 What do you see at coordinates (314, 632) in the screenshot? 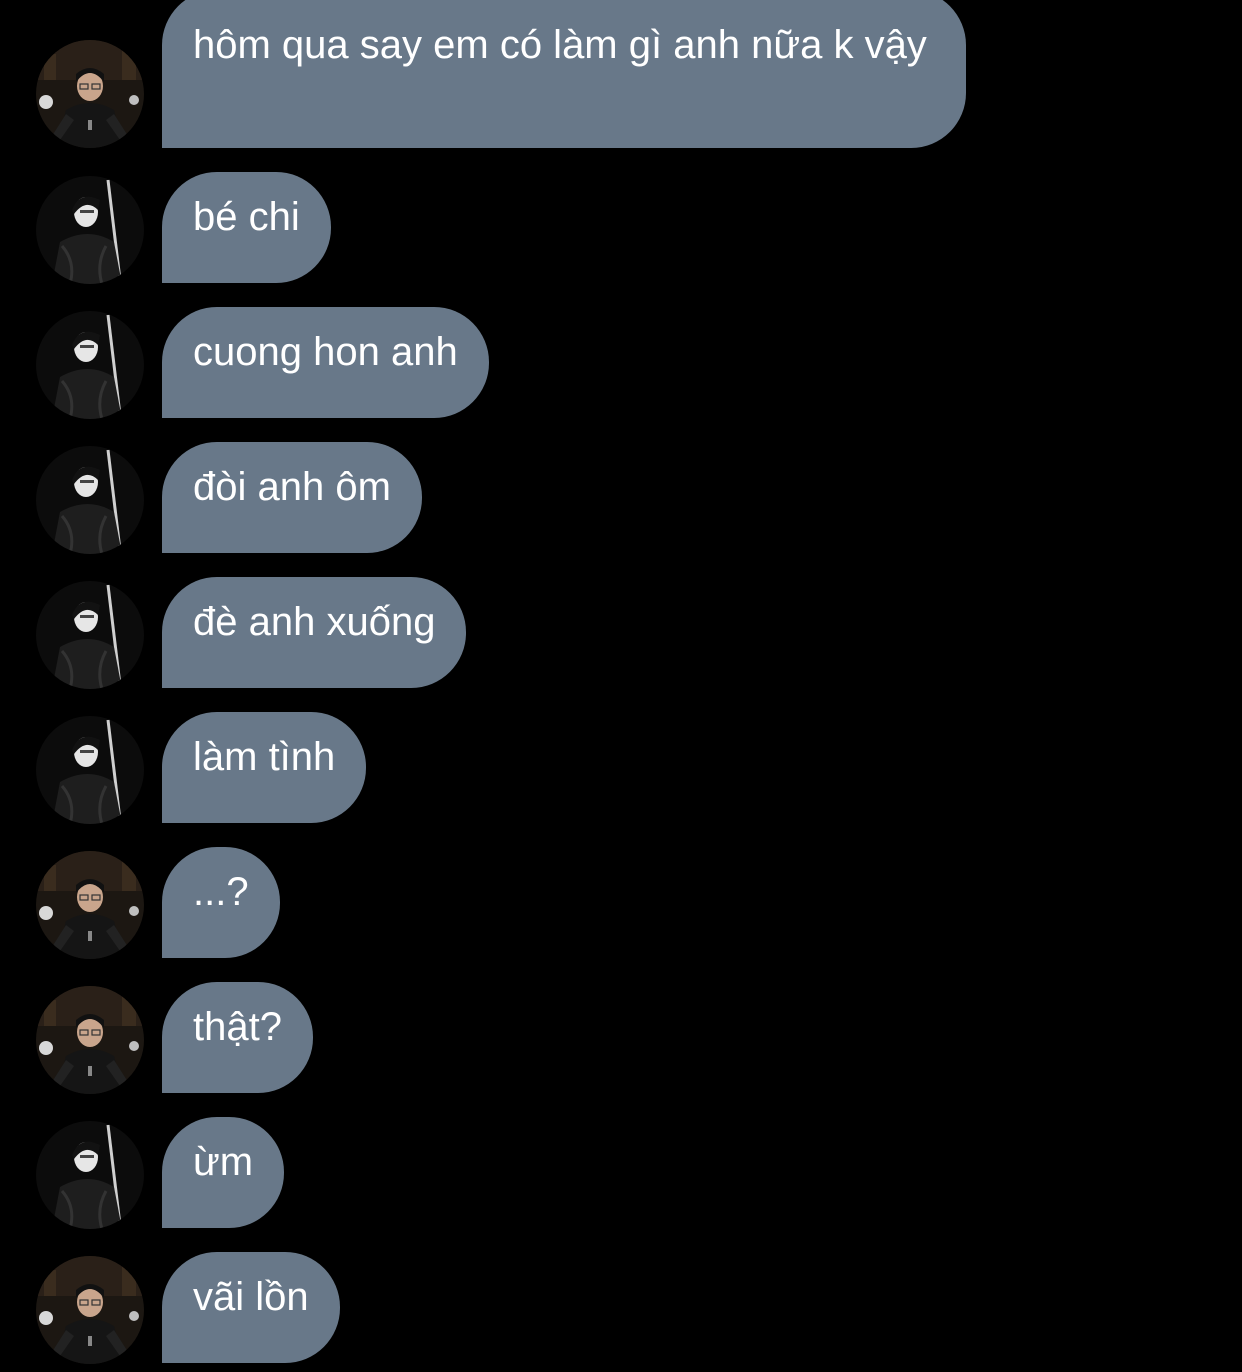
I see `message-bubble: đè anh xuống` at bounding box center [314, 632].